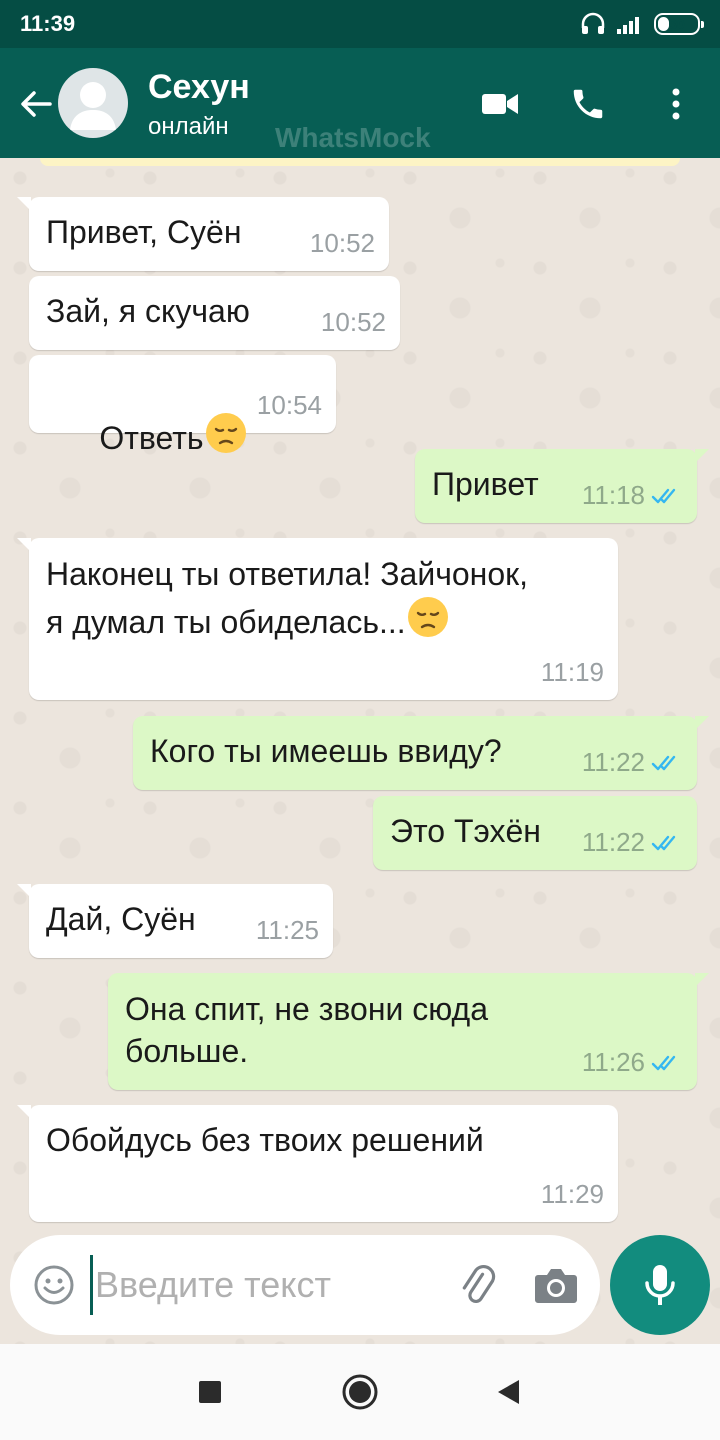  I want to click on message-incoming: Привет, Суён 10:52, so click(203, 234).